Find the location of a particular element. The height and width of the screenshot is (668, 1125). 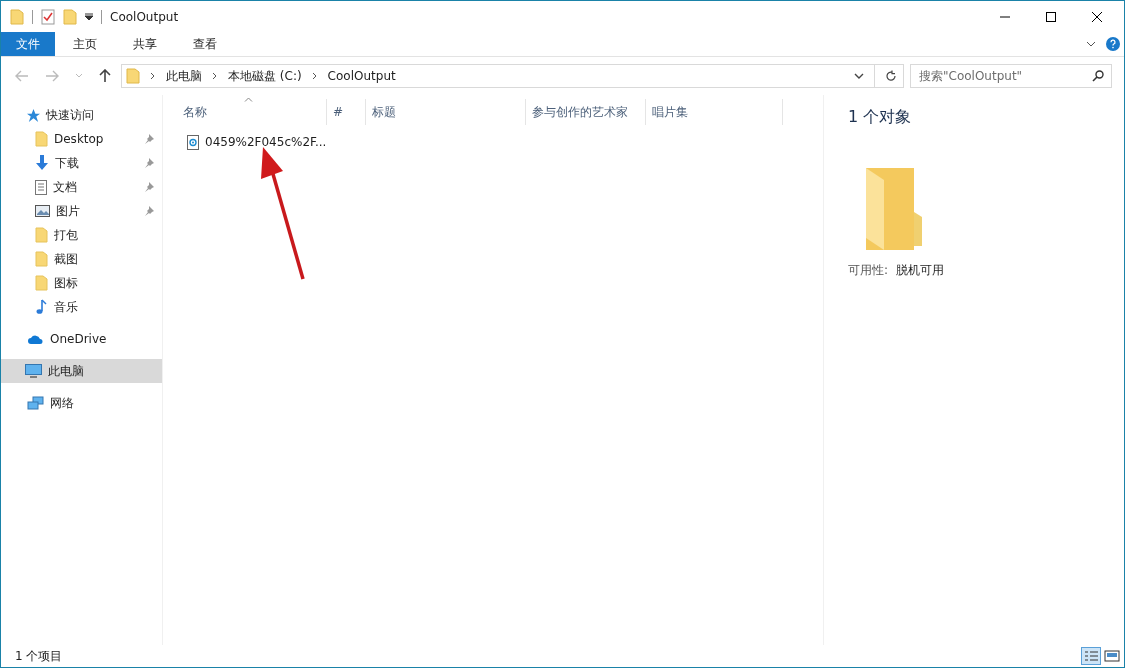

address-bar: 此电脑 本地磁盘 (C:) CoolOutput is located at coordinates (512, 76).